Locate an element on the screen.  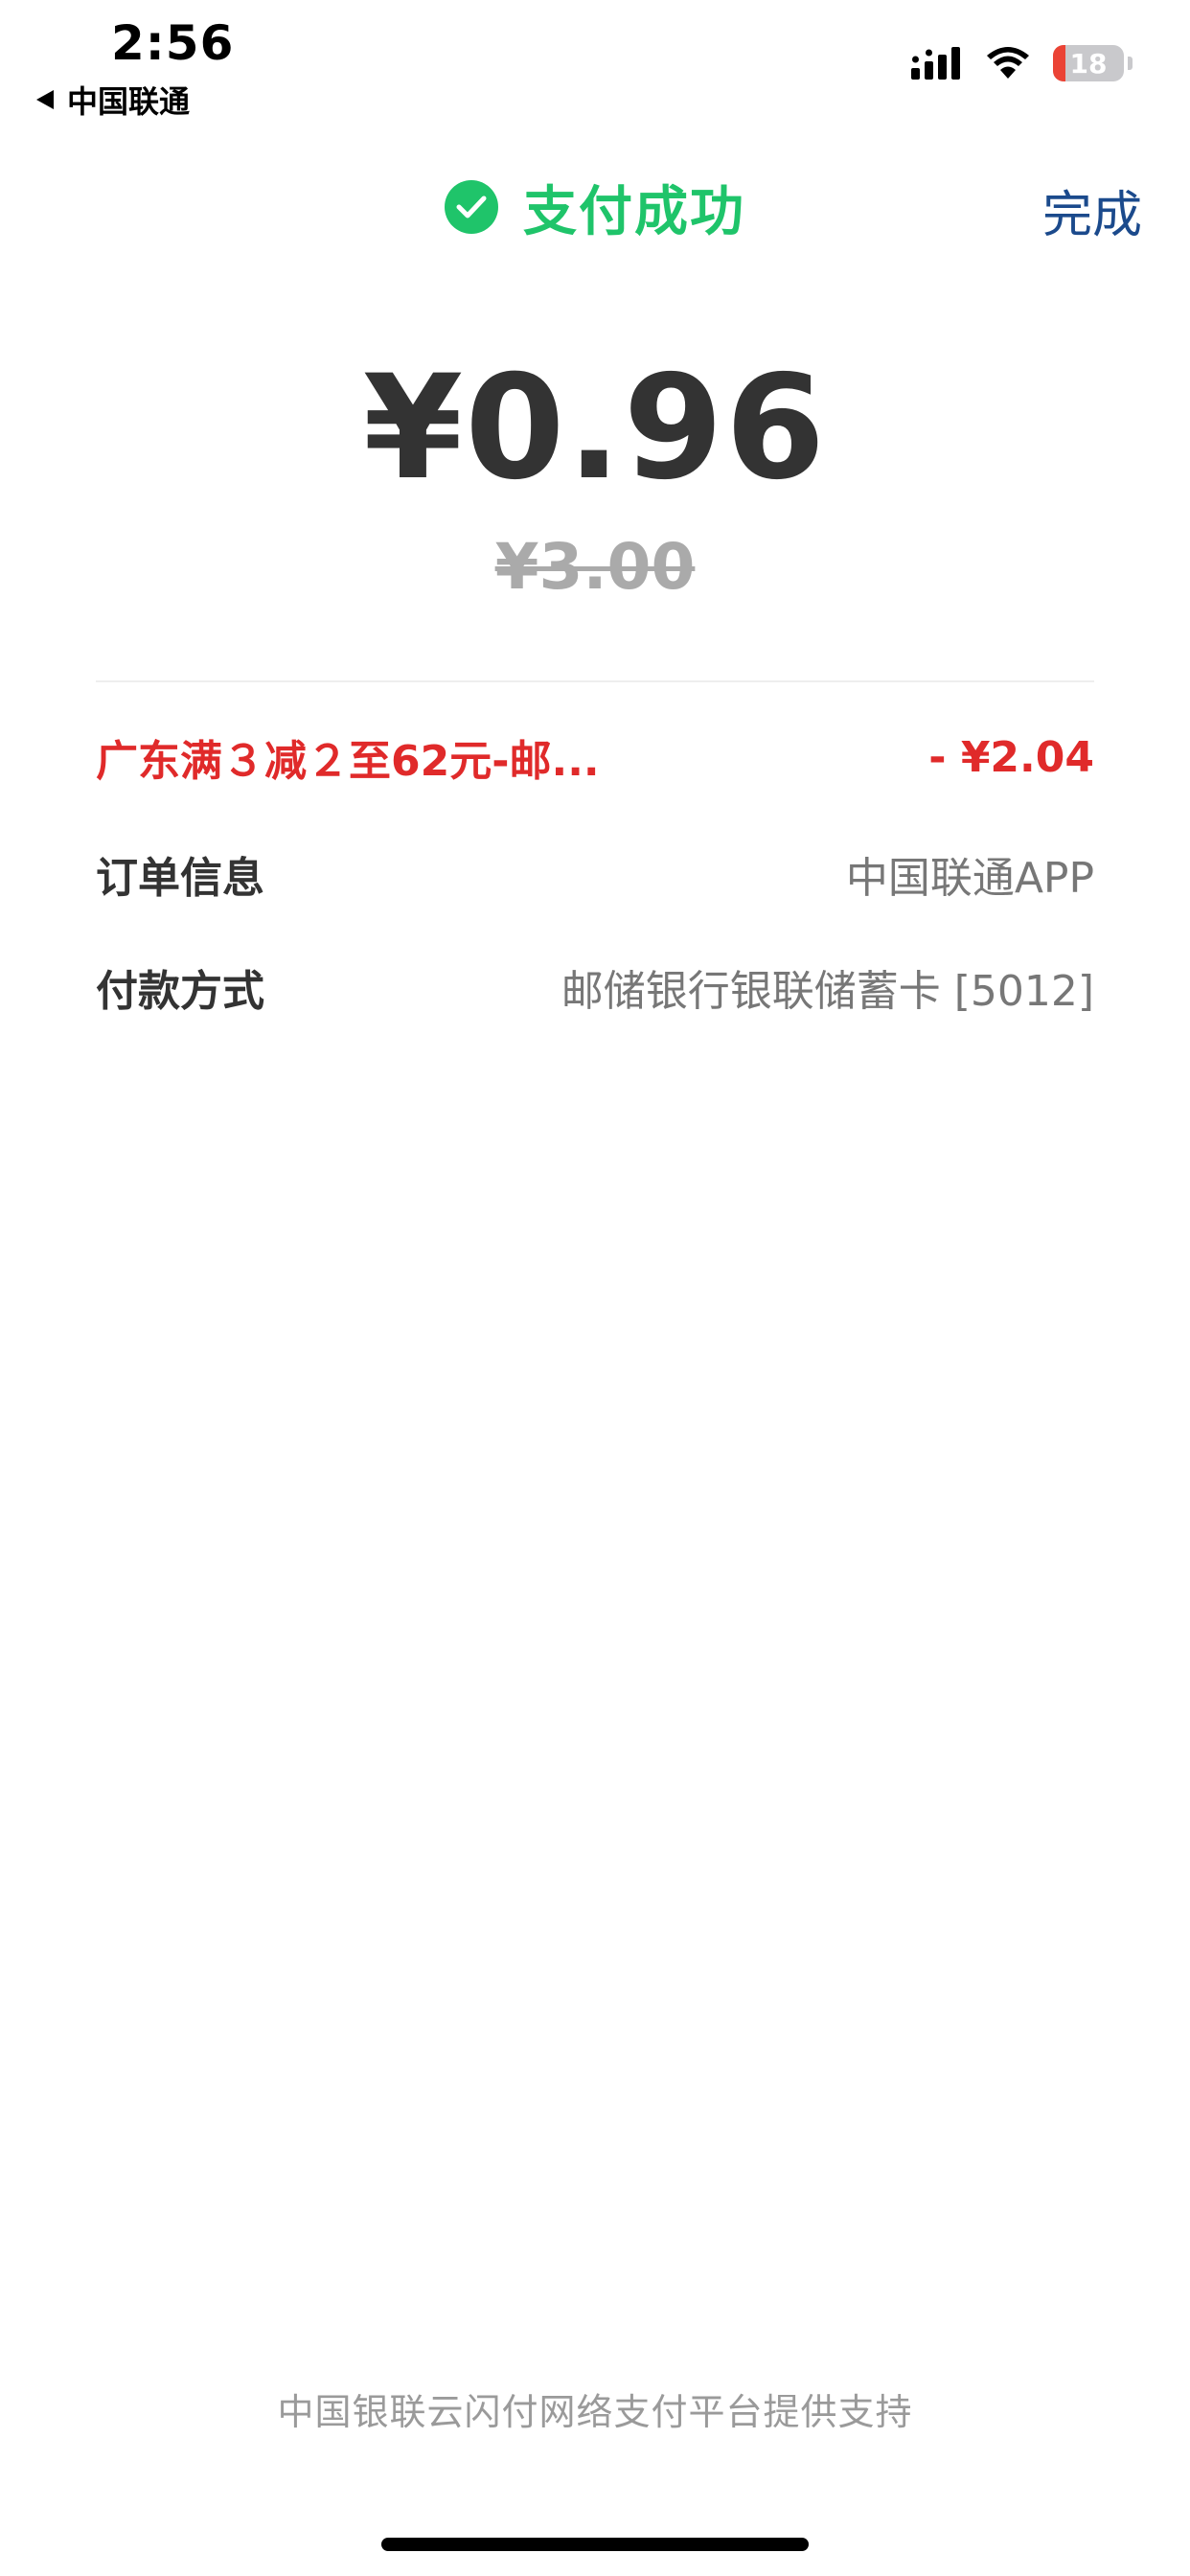
payment-method-label: 付款方式 is located at coordinates (180, 992).